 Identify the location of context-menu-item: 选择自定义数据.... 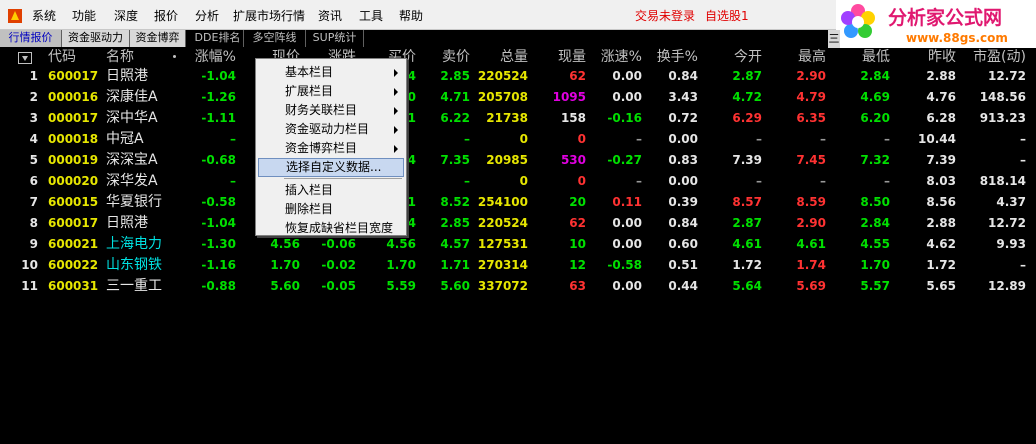
(331, 167).